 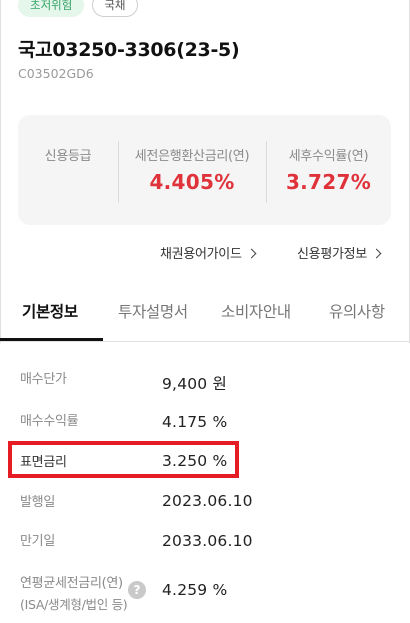 What do you see at coordinates (51, 8) in the screenshot?
I see `risk-badge: 초저위험` at bounding box center [51, 8].